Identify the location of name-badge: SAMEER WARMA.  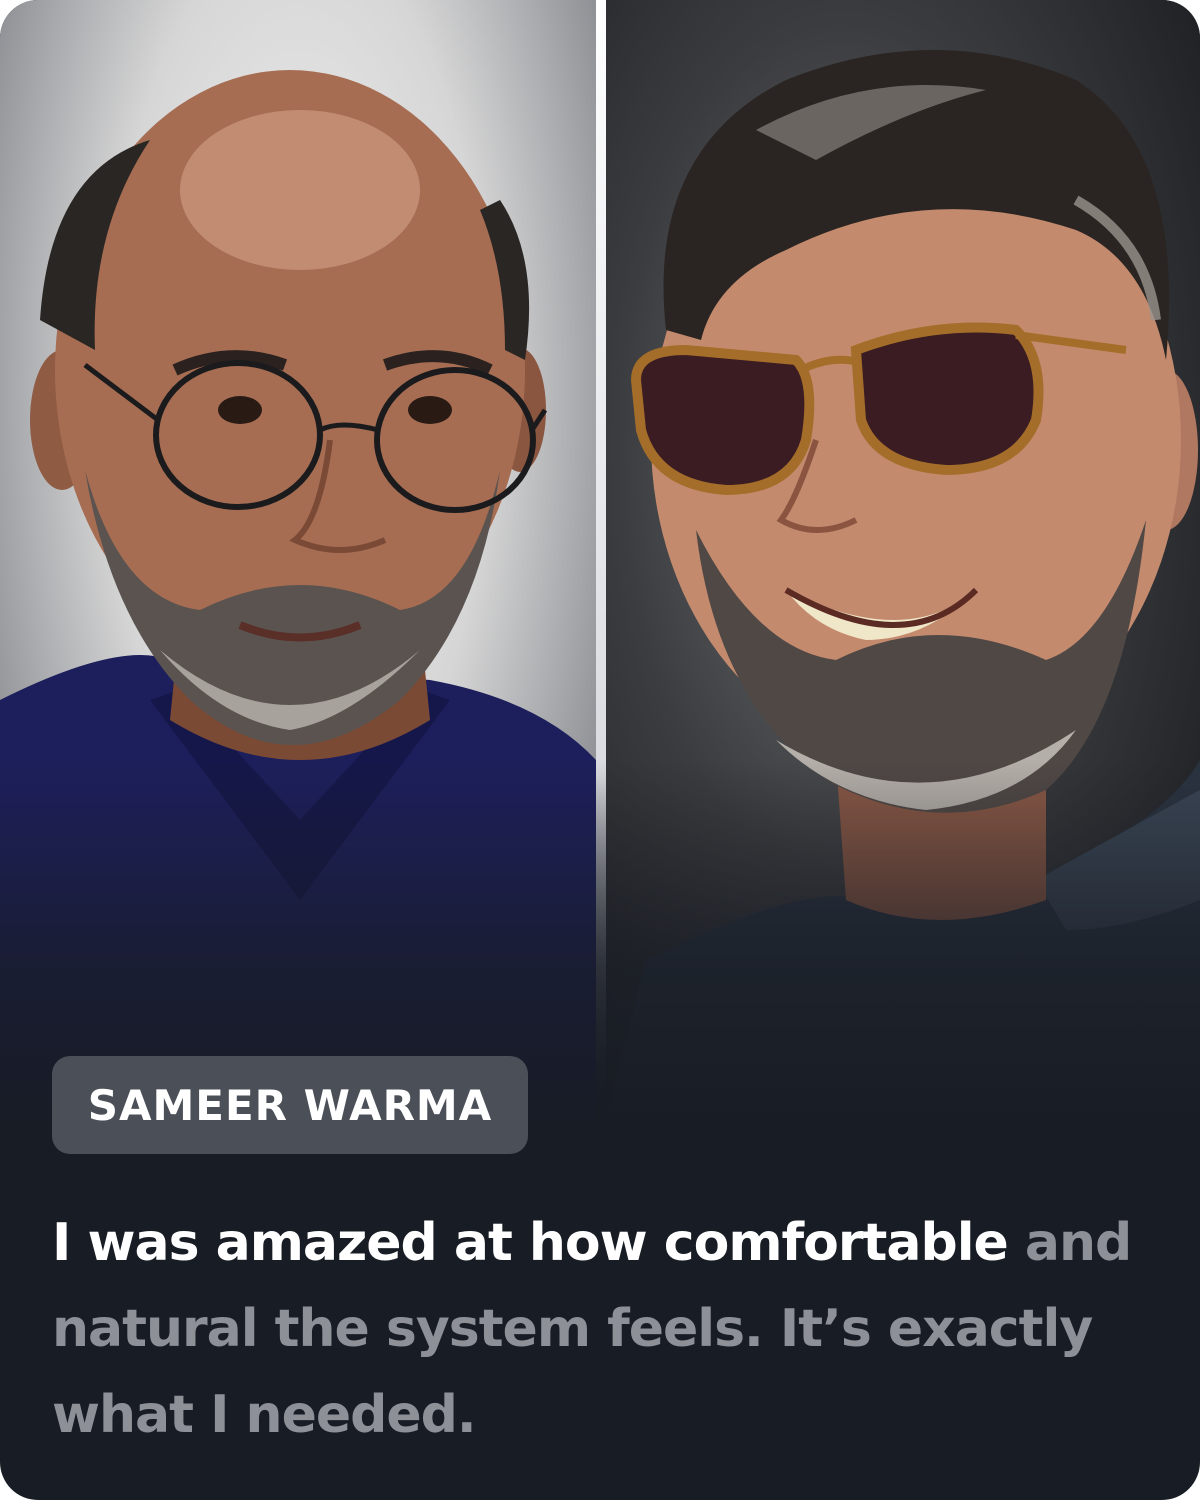
(290, 1105).